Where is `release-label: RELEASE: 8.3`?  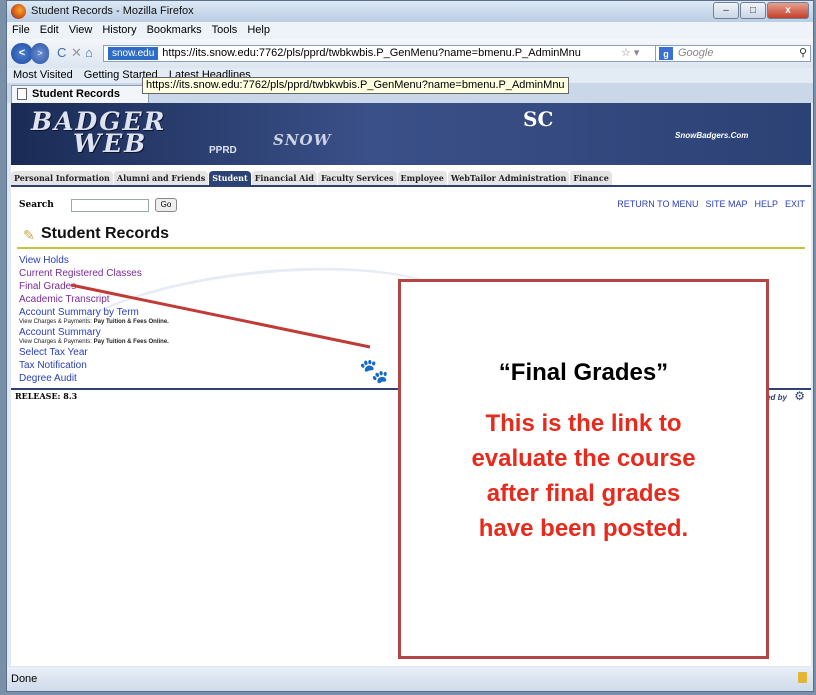
release-label: RELEASE: 8.3 is located at coordinates (46, 396).